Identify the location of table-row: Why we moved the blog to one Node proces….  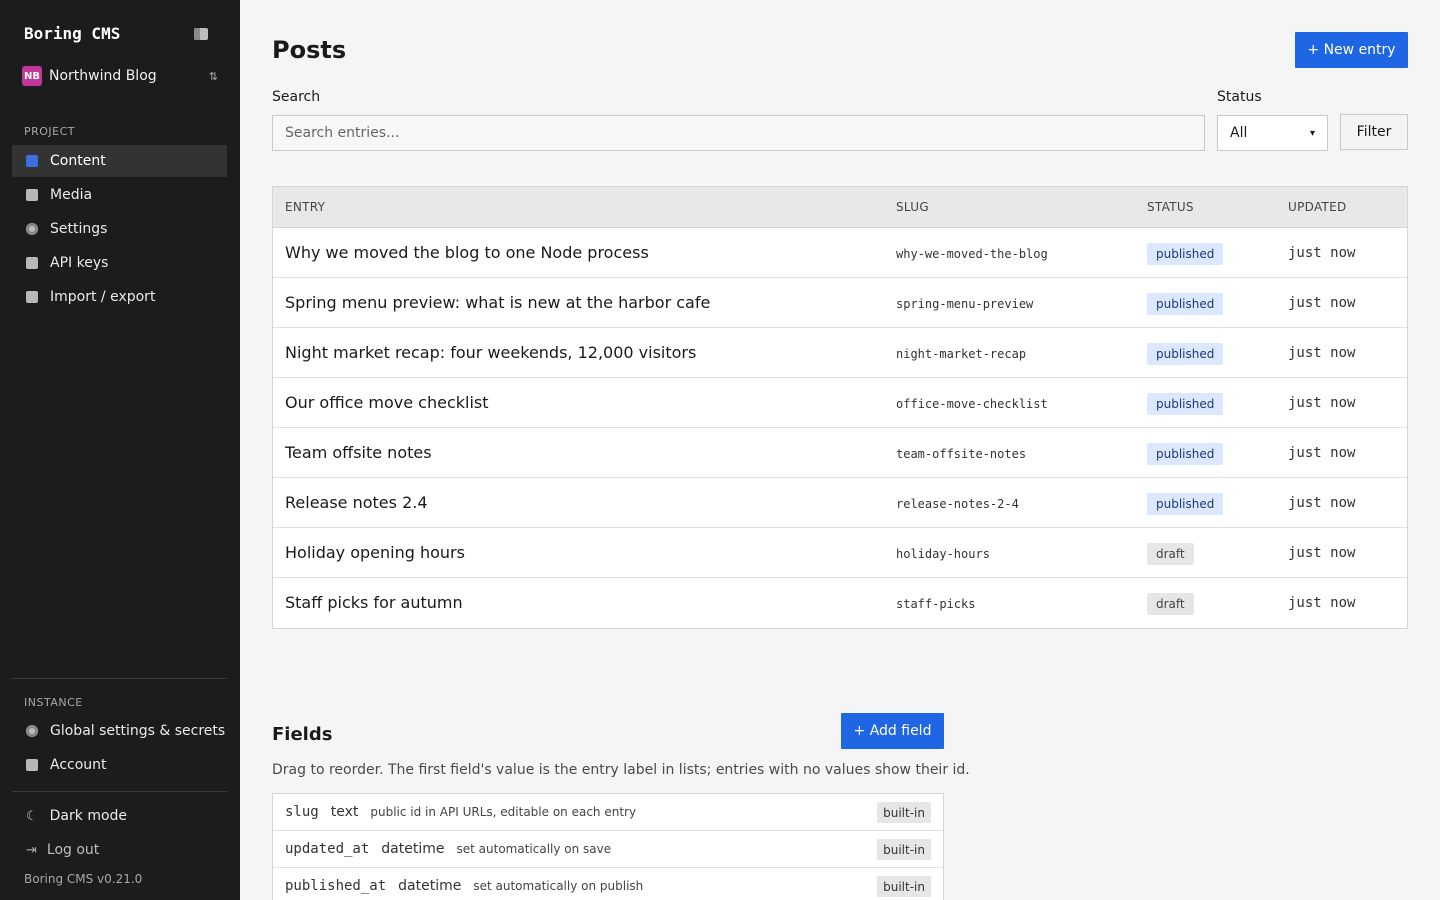
(840, 253).